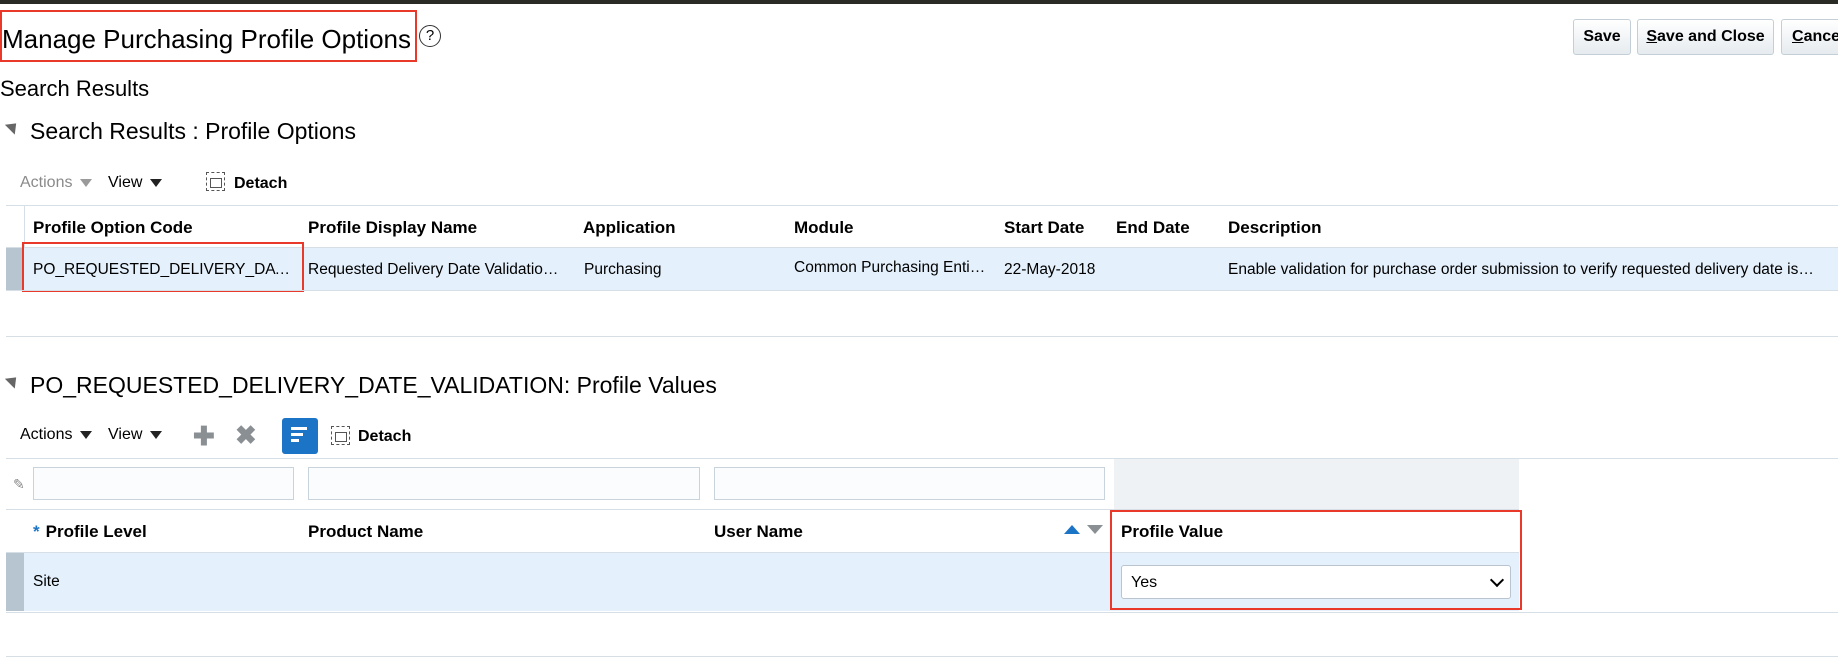 The image size is (1838, 659). Describe the element at coordinates (1602, 37) in the screenshot. I see `save-button: Save` at that location.